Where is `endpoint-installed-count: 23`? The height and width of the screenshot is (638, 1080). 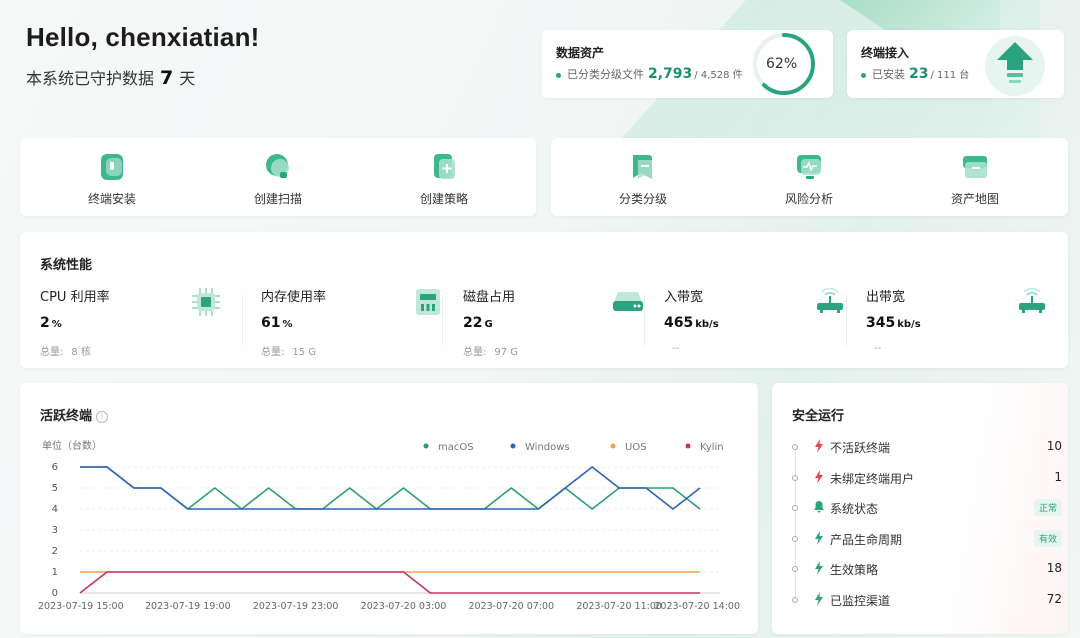 endpoint-installed-count: 23 is located at coordinates (919, 74).